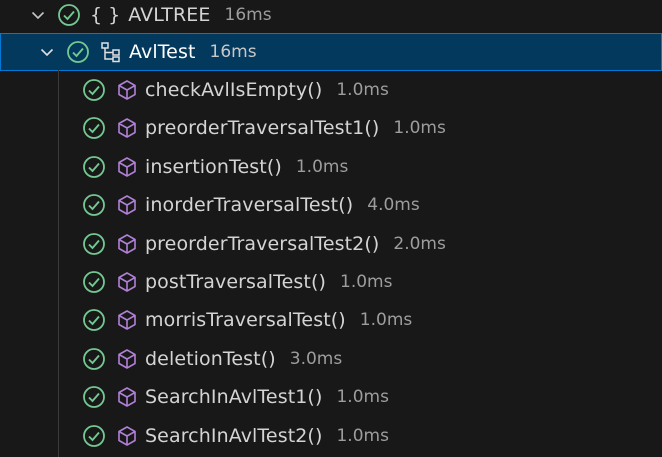  What do you see at coordinates (248, 15) in the screenshot?
I see `suite-duration: 16ms` at bounding box center [248, 15].